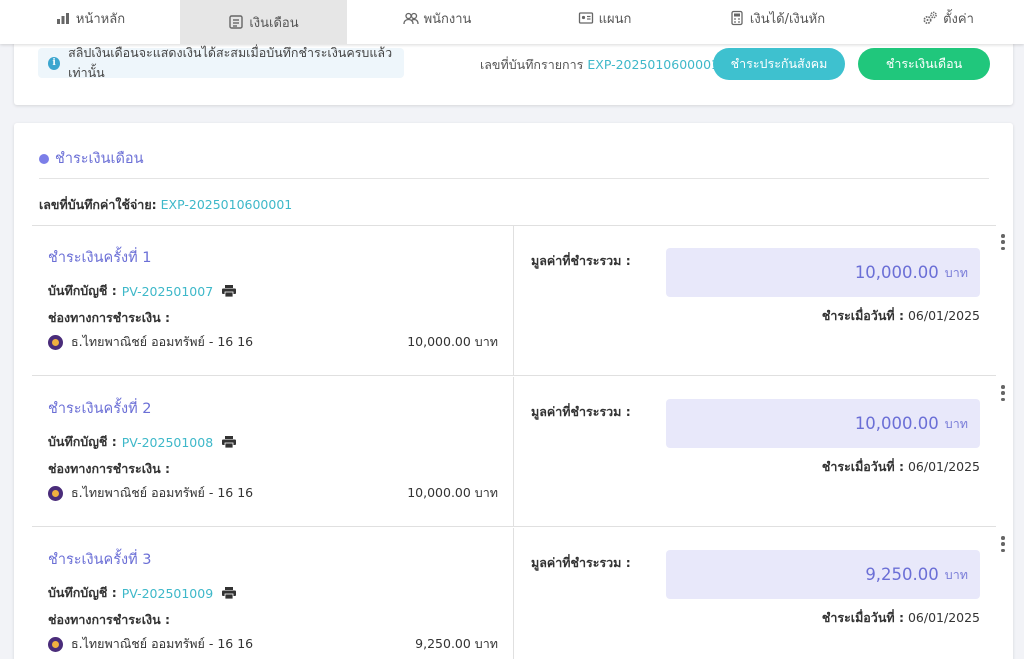 Image resolution: width=1024 pixels, height=659 pixels. Describe the element at coordinates (167, 593) in the screenshot. I see `voucher-link: PV-202501009` at that location.